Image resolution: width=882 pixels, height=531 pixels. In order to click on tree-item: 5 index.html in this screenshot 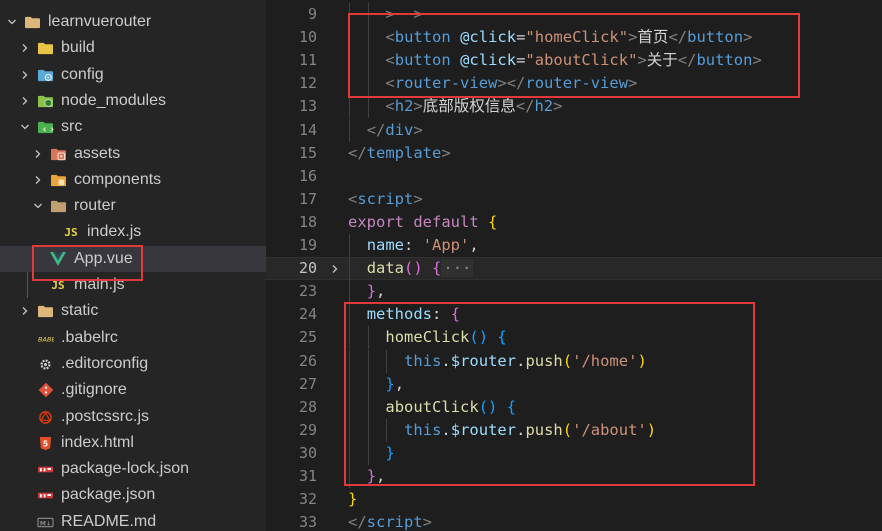, I will do `click(133, 443)`.